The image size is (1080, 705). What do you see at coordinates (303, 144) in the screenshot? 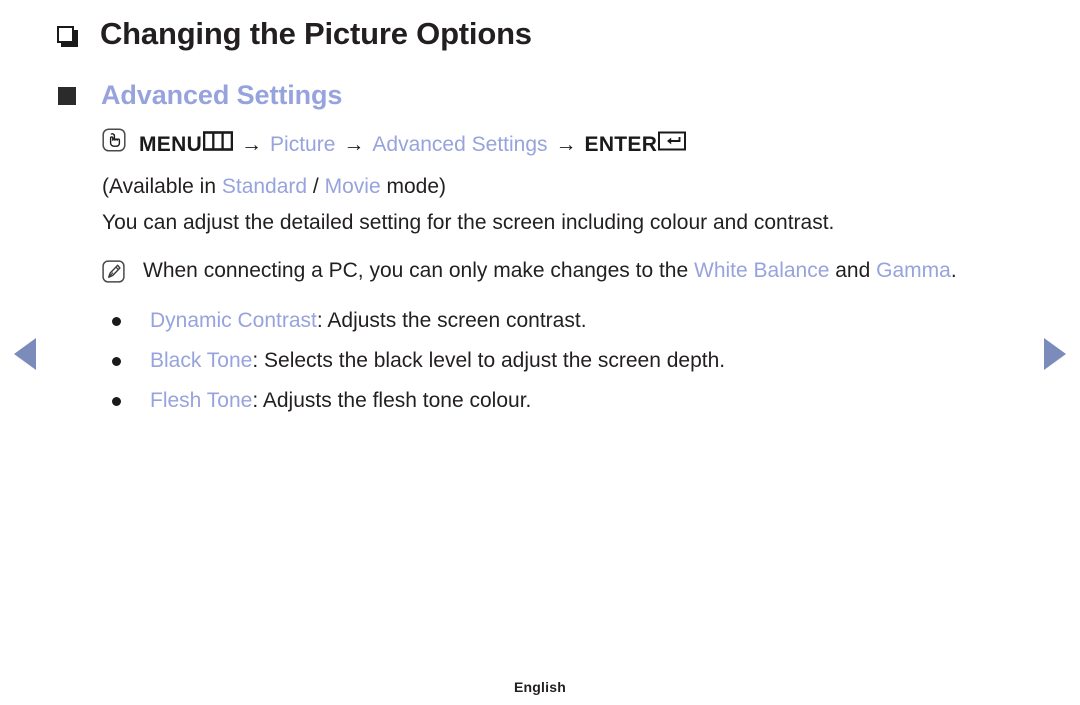
I see `menu-step-picture: Picture` at bounding box center [303, 144].